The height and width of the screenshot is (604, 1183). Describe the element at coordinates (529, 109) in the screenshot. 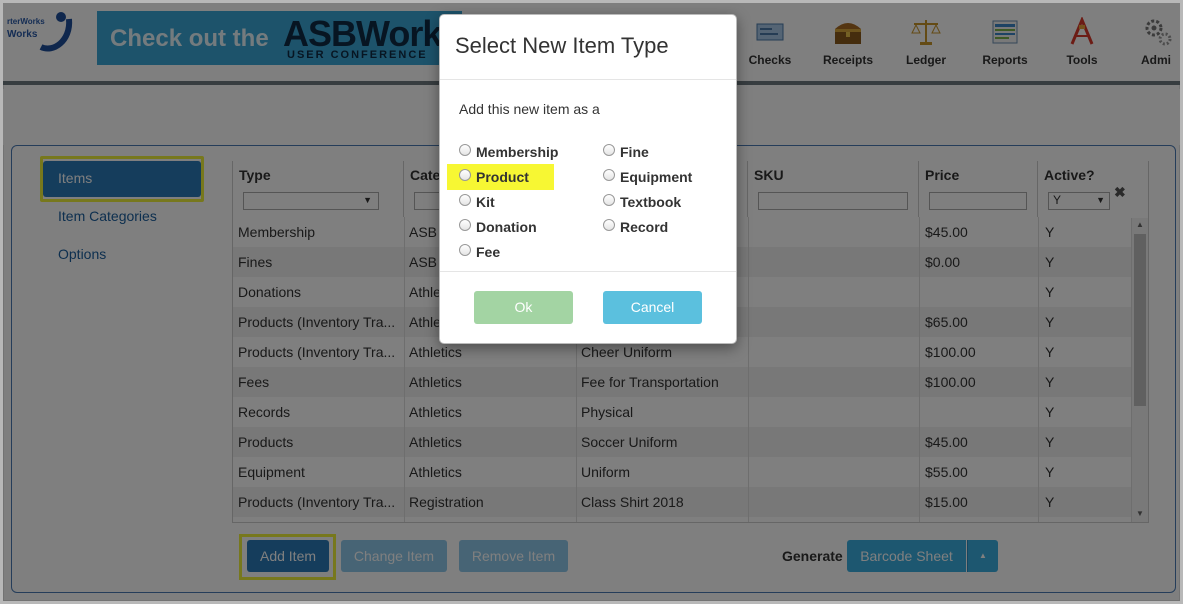

I see `dialog-subtitle: Add this new item as a` at that location.